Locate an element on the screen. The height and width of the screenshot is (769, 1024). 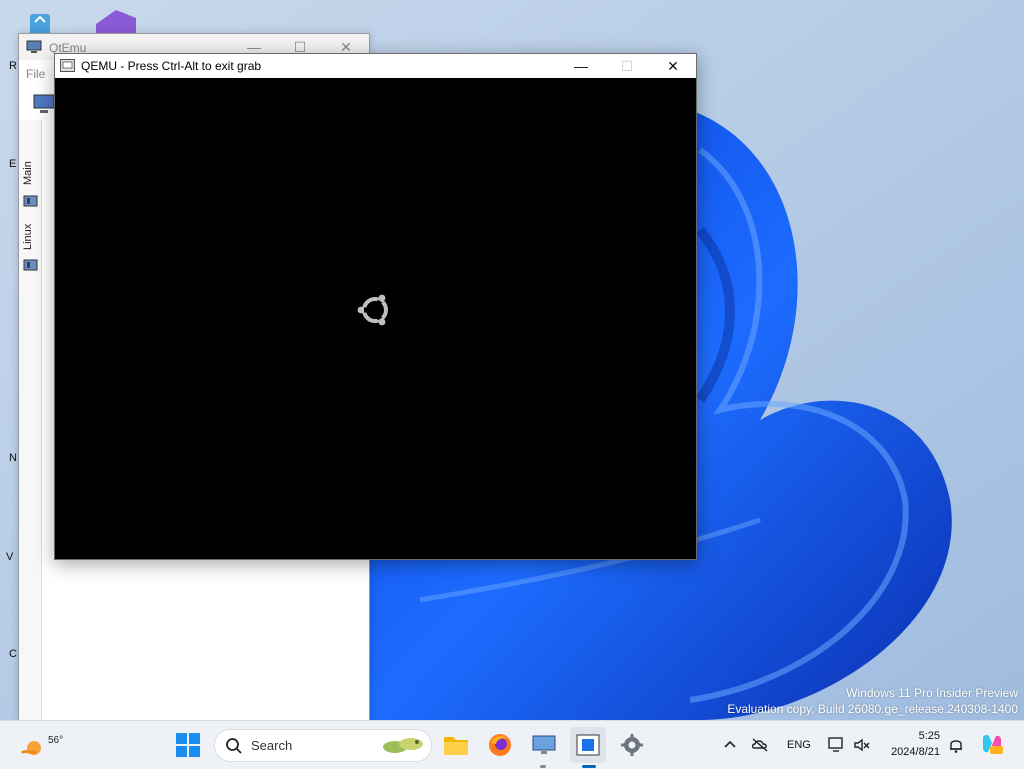
chevron-up-icon is located at coordinates (730, 745).